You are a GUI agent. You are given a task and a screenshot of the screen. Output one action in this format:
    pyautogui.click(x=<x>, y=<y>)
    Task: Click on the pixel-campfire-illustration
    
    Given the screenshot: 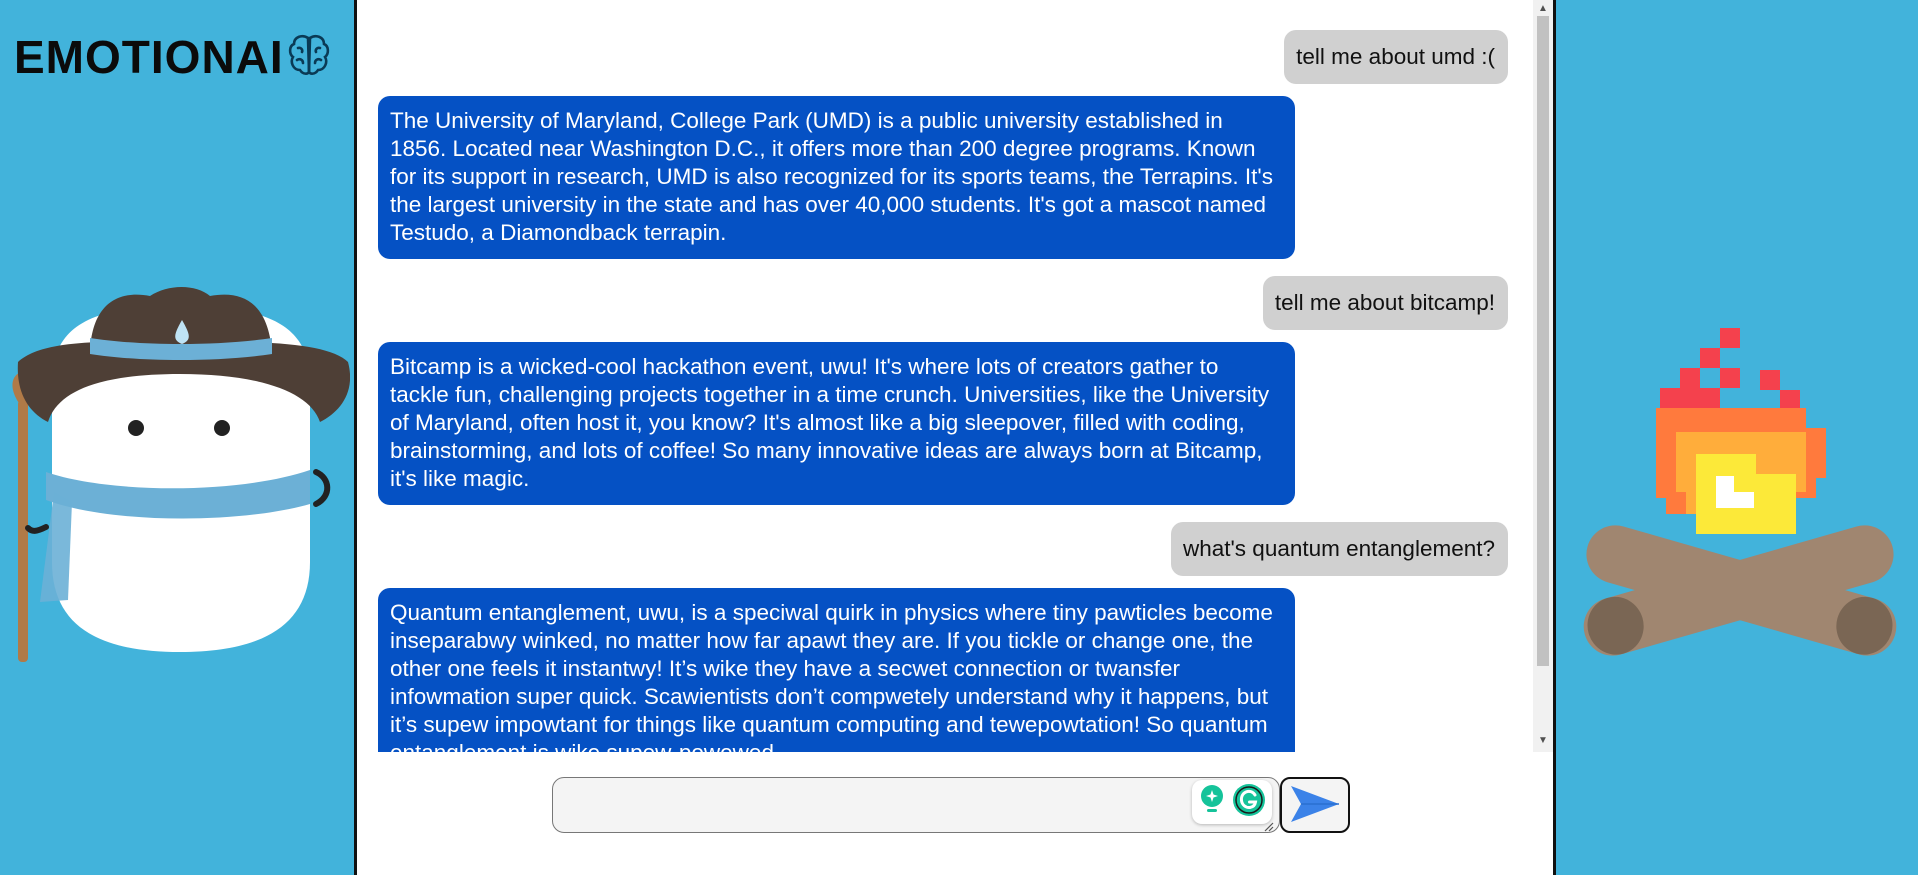 What is the action you would take?
    pyautogui.click(x=1740, y=498)
    